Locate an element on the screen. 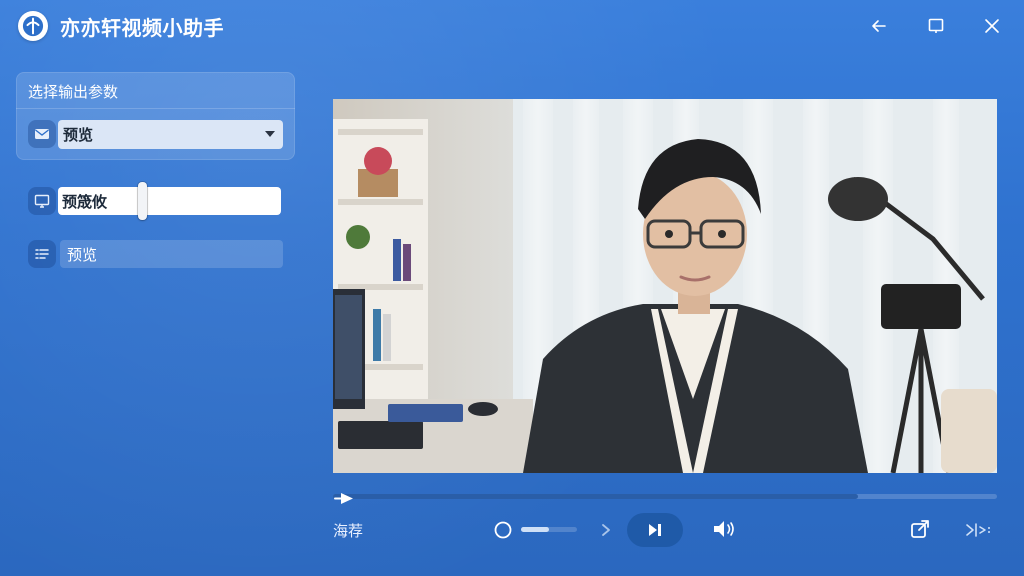 This screenshot has width=1024, height=576. close-button is located at coordinates (992, 26).